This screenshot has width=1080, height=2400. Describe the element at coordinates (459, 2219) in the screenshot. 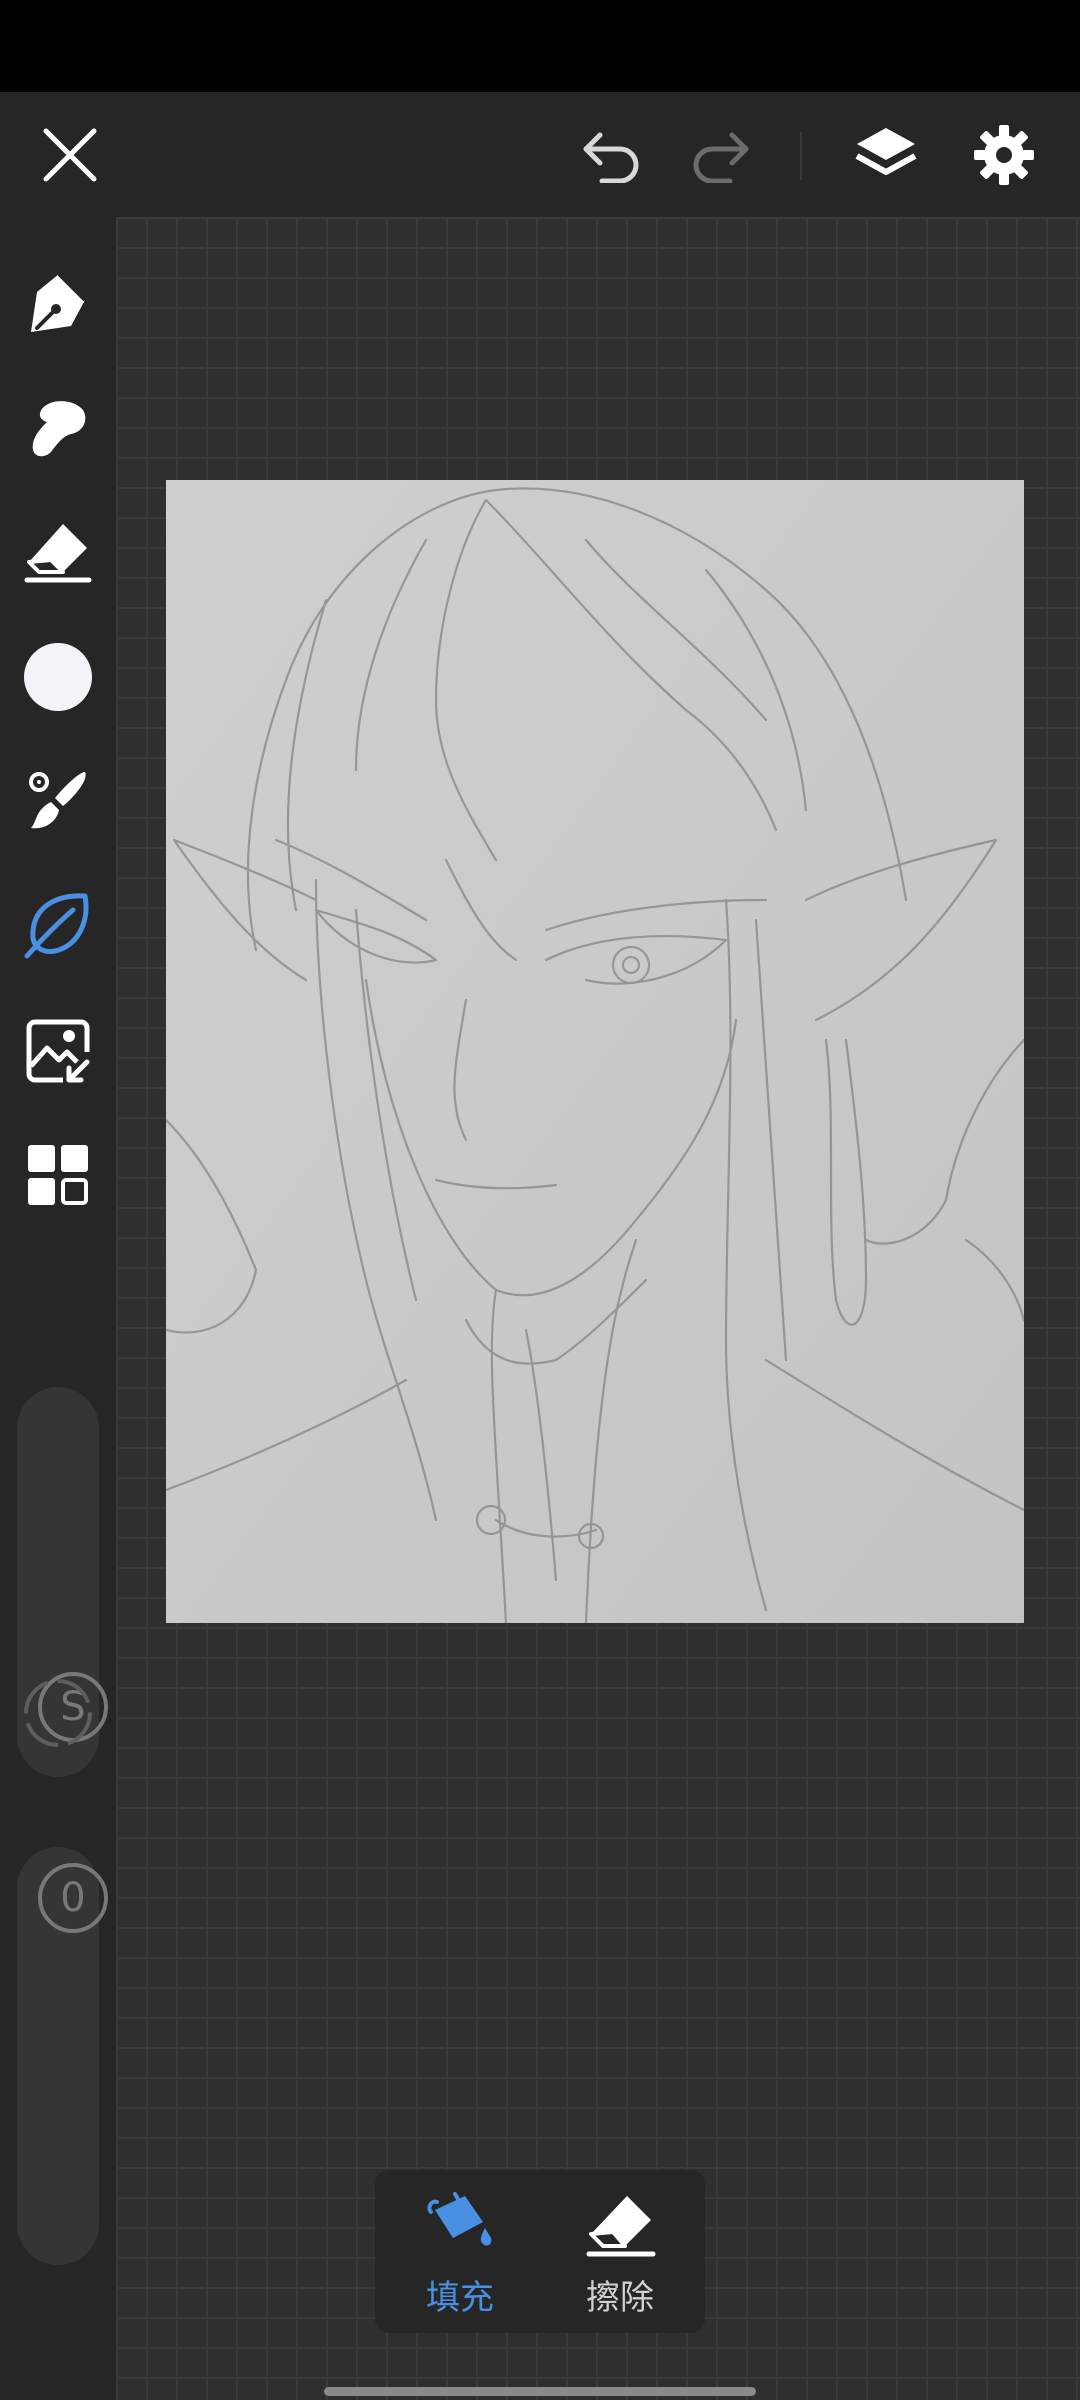

I see `paint-bucket-icon` at that location.